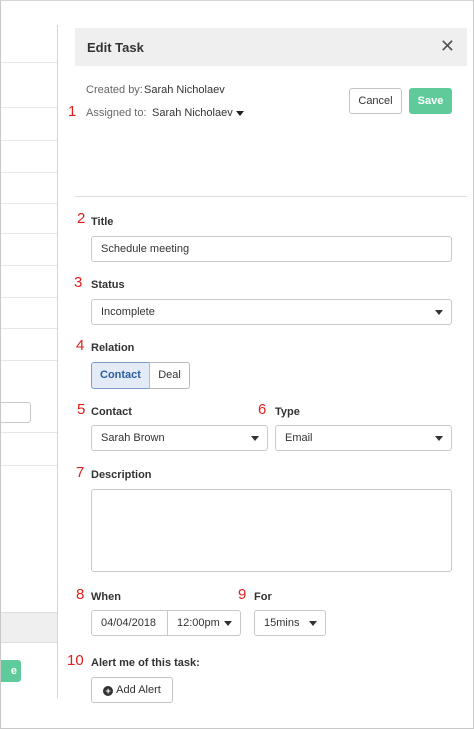  What do you see at coordinates (80, 345) in the screenshot?
I see `marker-4: 4` at bounding box center [80, 345].